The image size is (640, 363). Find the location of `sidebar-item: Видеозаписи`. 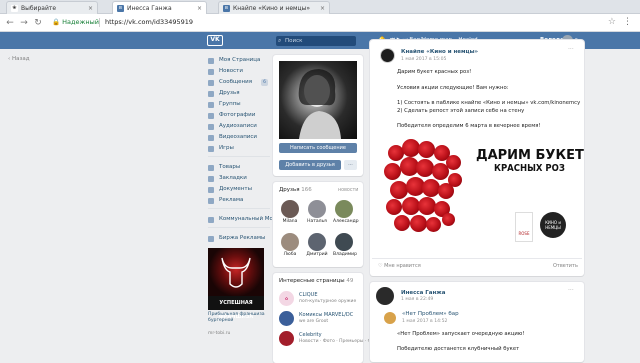

sidebar-item: Видеозаписи is located at coordinates (239, 137).